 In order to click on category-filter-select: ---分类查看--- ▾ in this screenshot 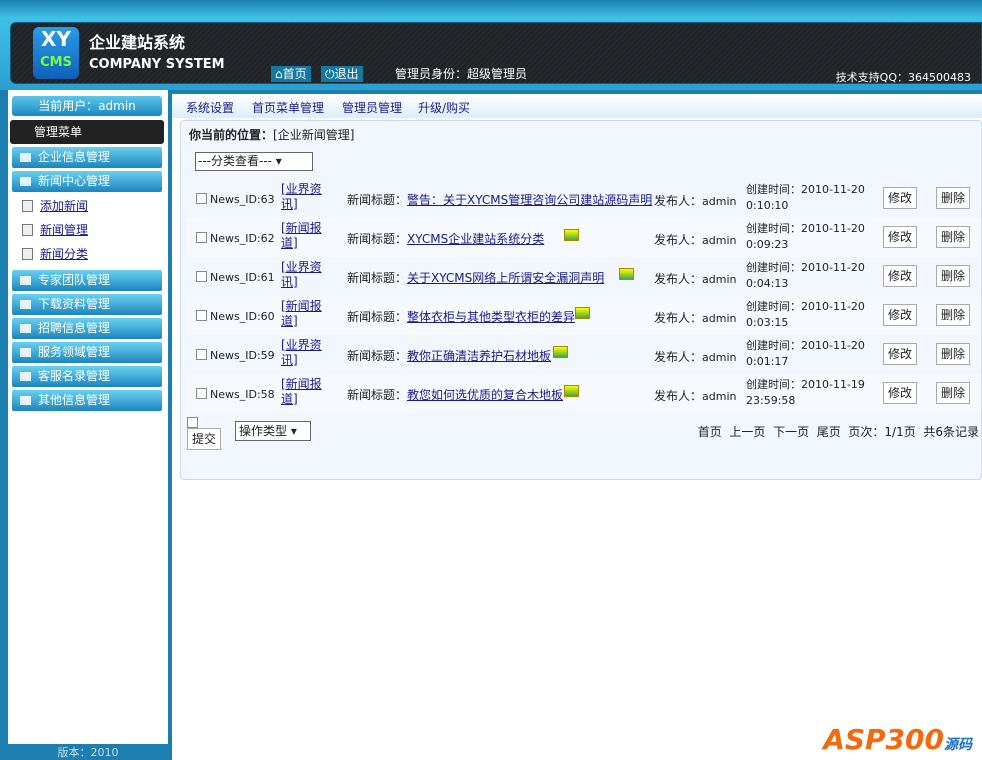, I will do `click(254, 161)`.